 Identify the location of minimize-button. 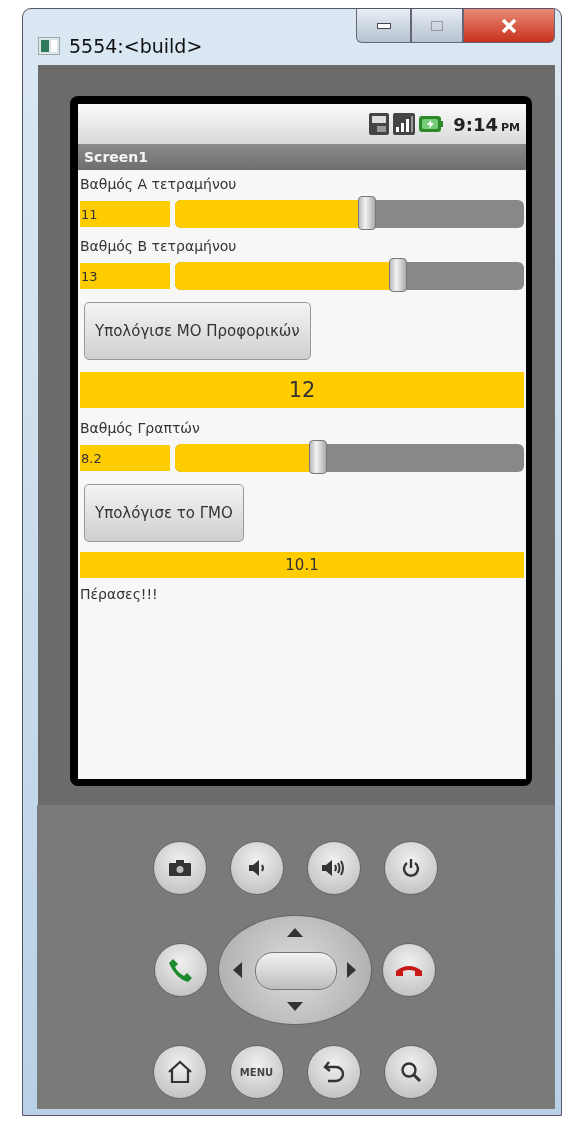
(383, 26).